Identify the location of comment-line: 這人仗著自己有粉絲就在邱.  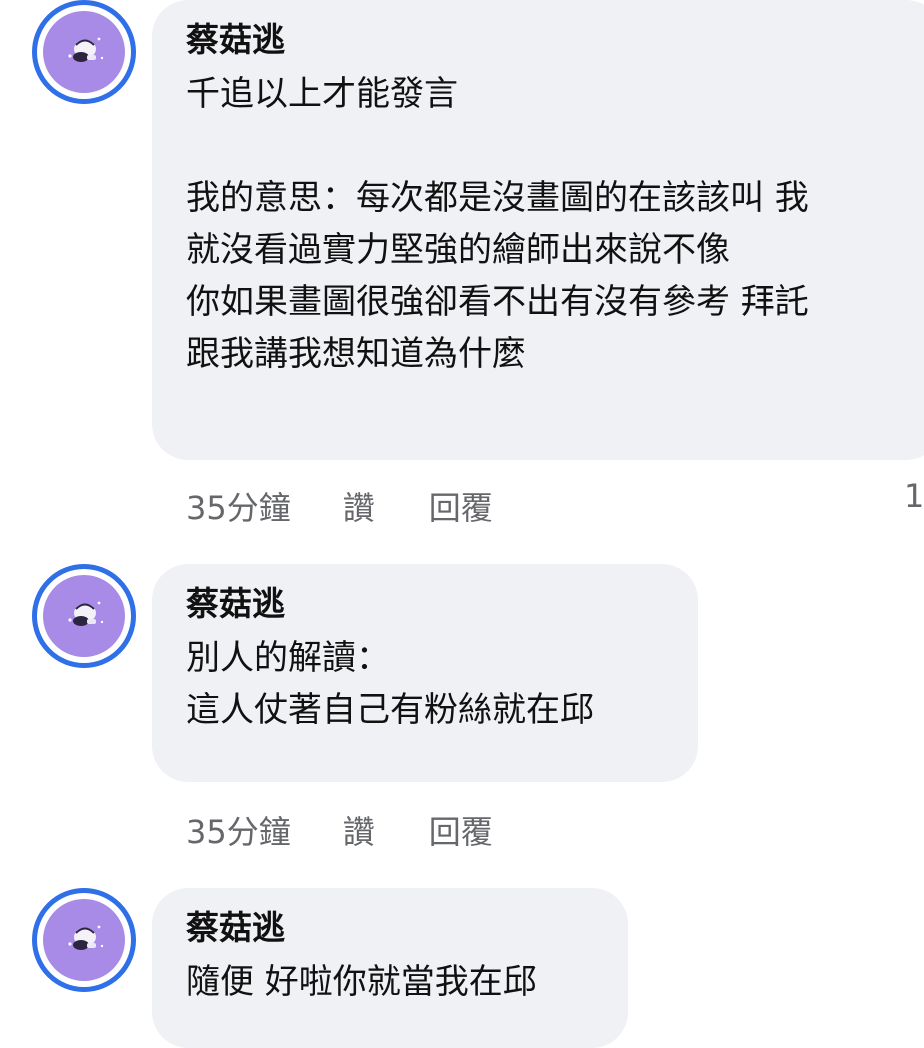
(390, 710).